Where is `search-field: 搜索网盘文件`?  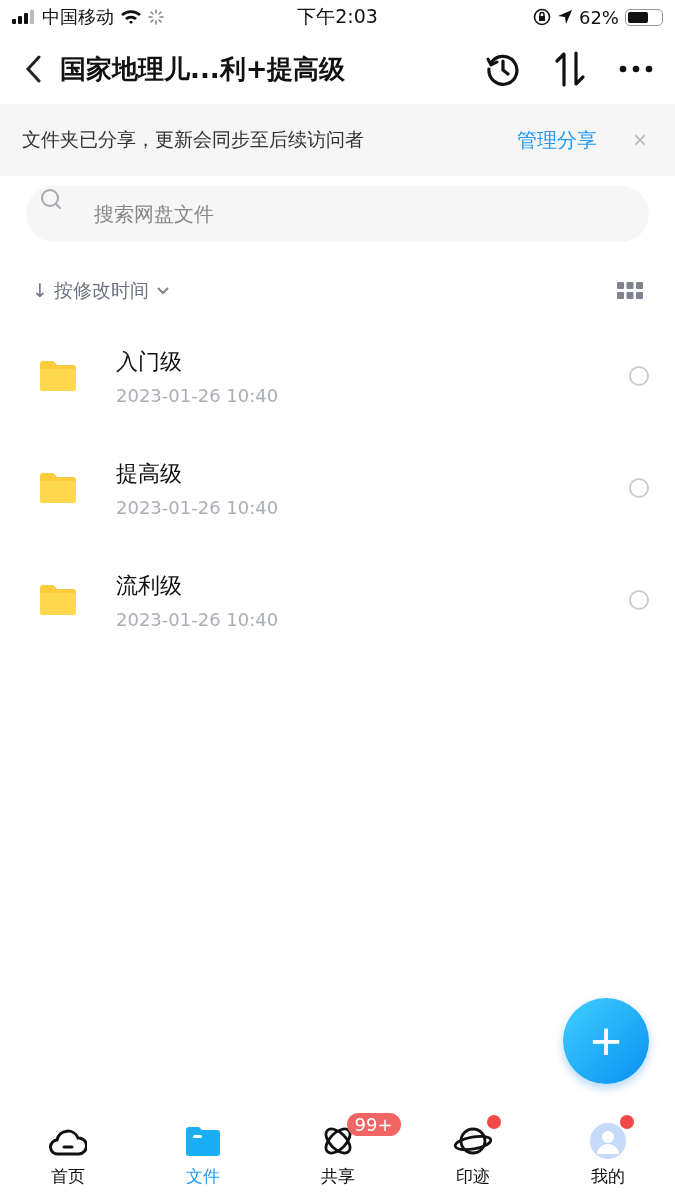
search-field: 搜索网盘文件 is located at coordinates (337, 214).